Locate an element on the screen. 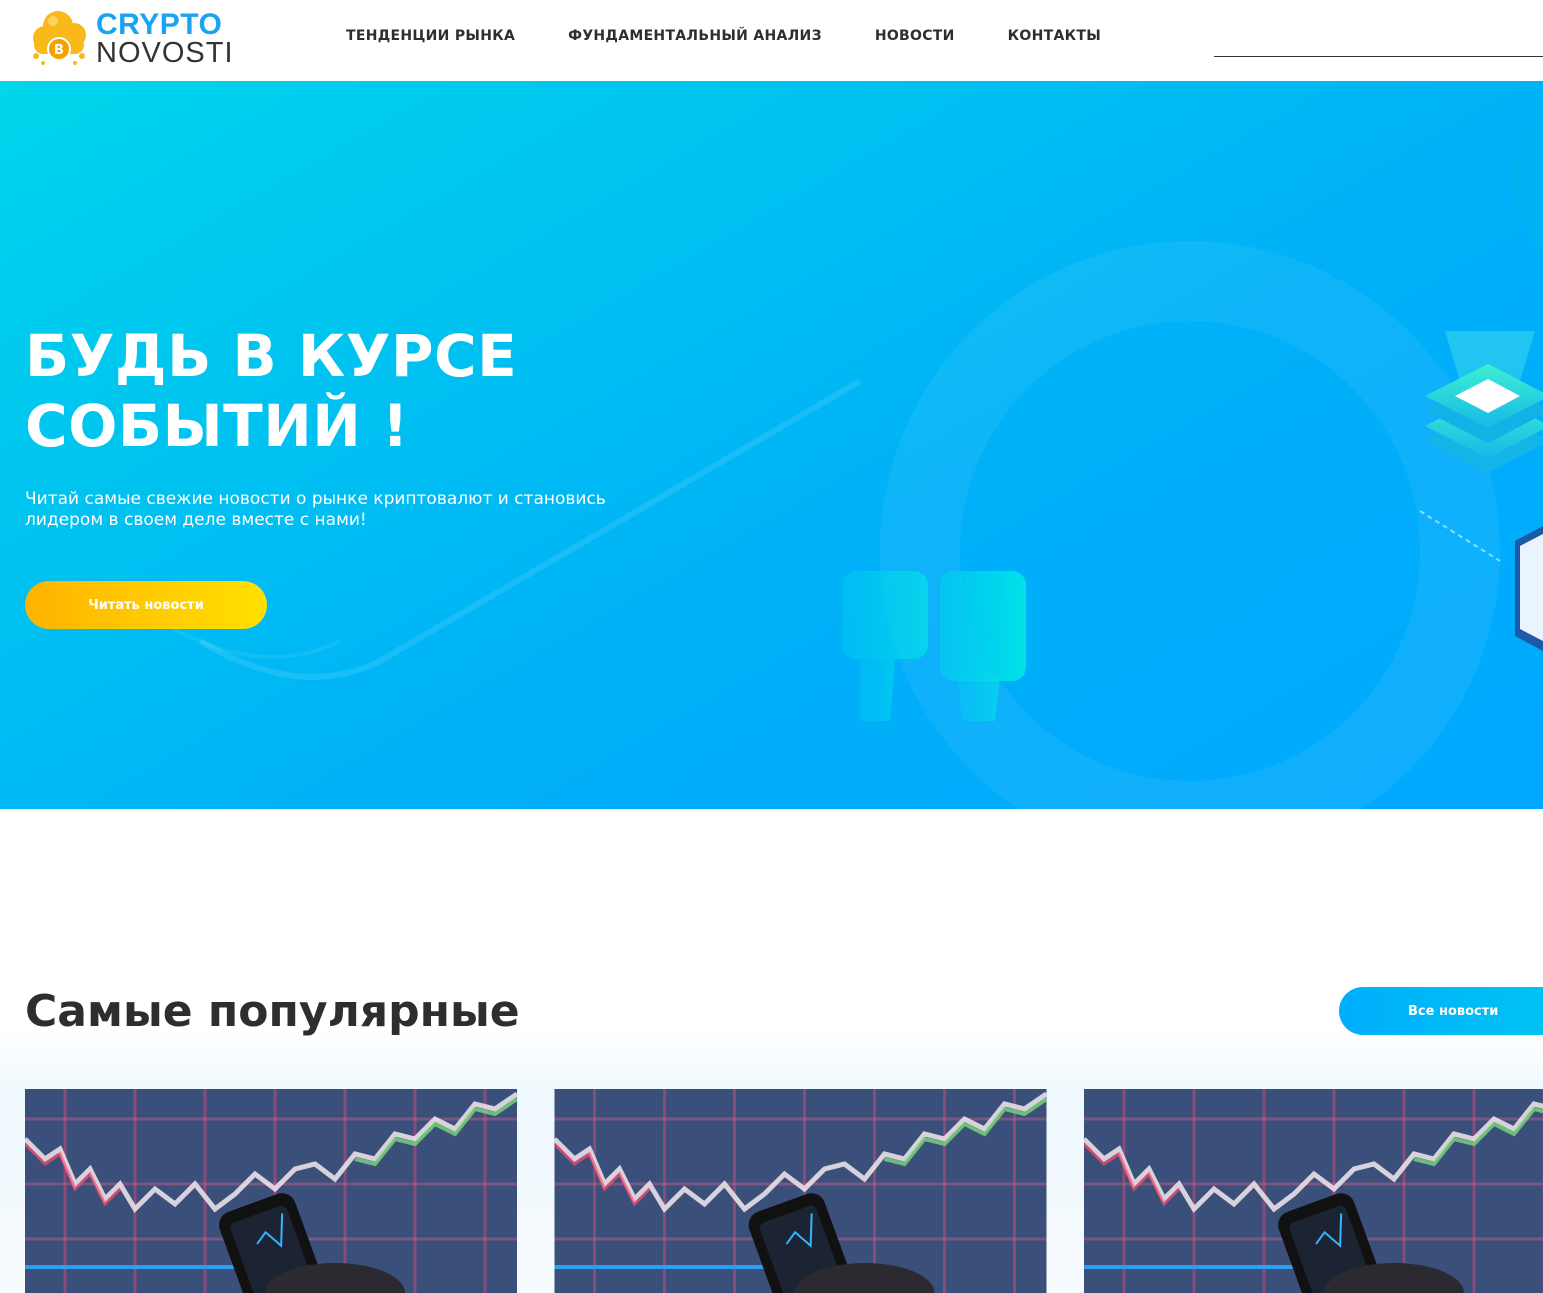  logo-line-novosti: NOVOSTI is located at coordinates (165, 53).